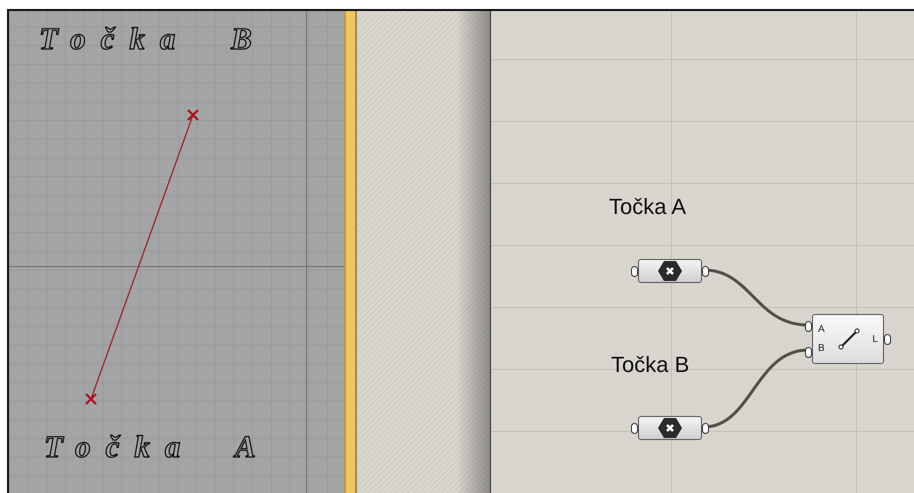 The image size is (914, 493). I want to click on viewport-text: Točka B, so click(153, 38).